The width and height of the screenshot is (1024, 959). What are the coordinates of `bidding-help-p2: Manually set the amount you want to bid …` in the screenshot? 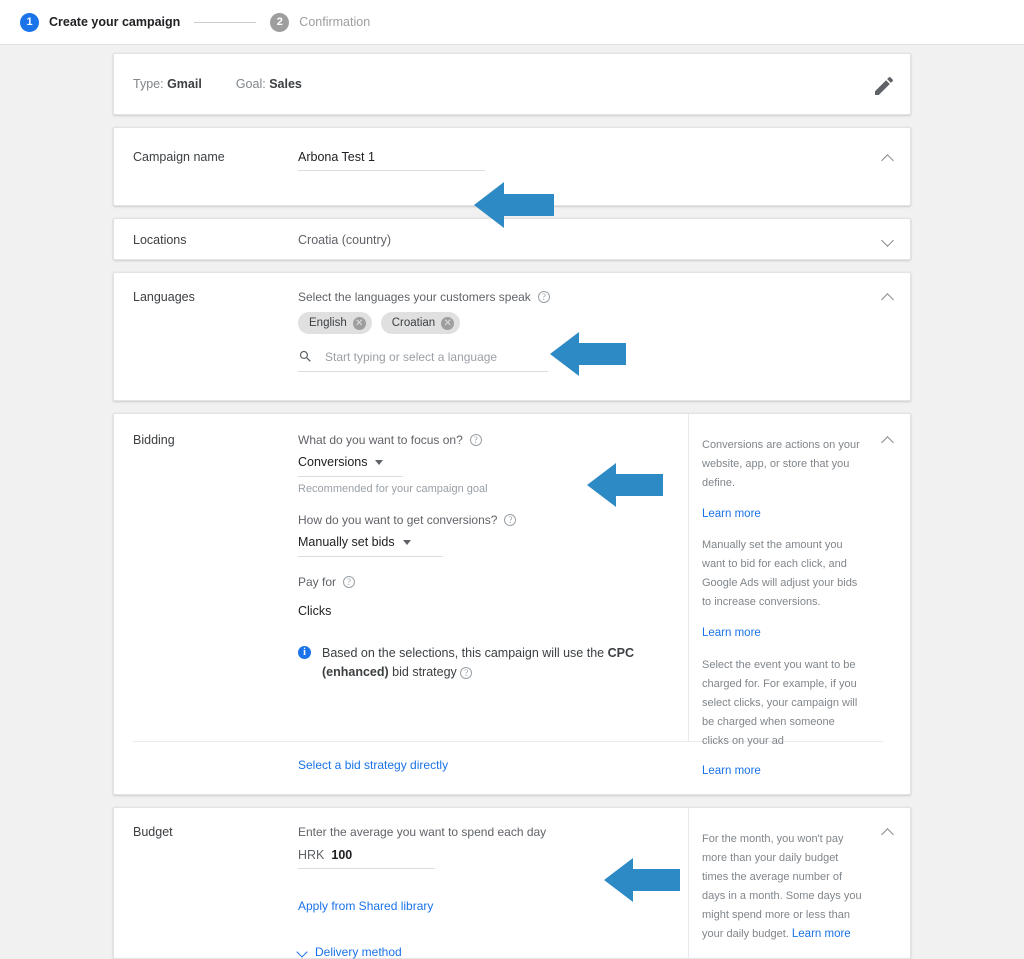 It's located at (780, 574).